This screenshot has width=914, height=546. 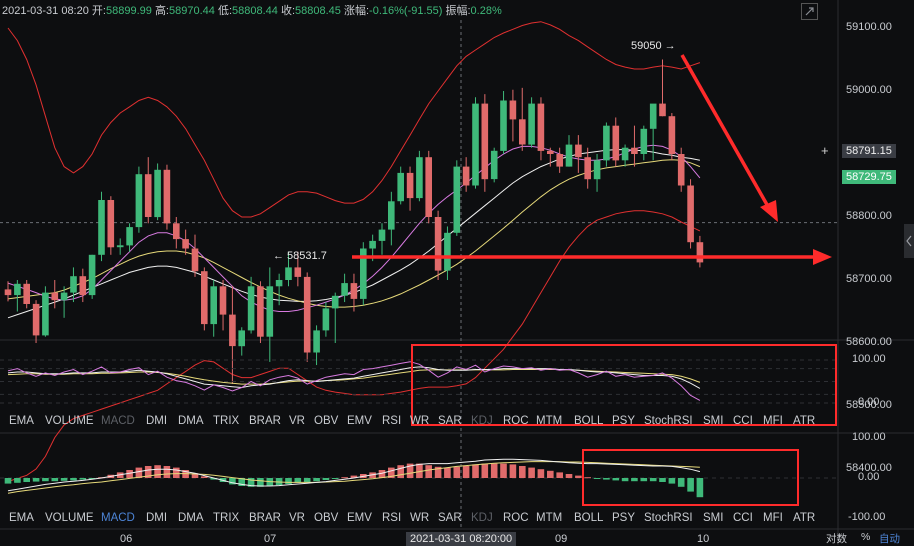 I want to click on middle-tab-trix: TRIX, so click(x=226, y=421).